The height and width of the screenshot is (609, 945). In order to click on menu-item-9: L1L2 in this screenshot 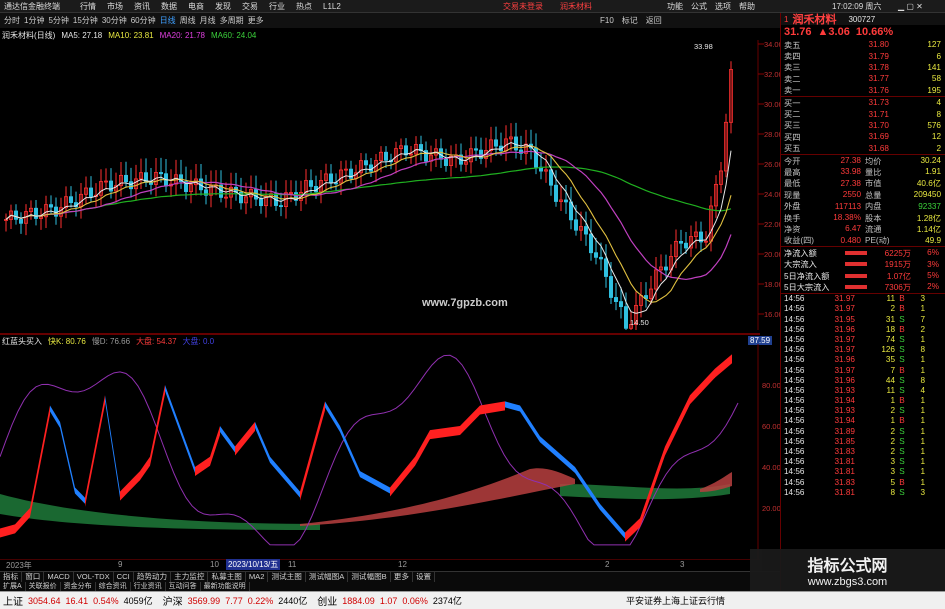, I will do `click(332, 6)`.